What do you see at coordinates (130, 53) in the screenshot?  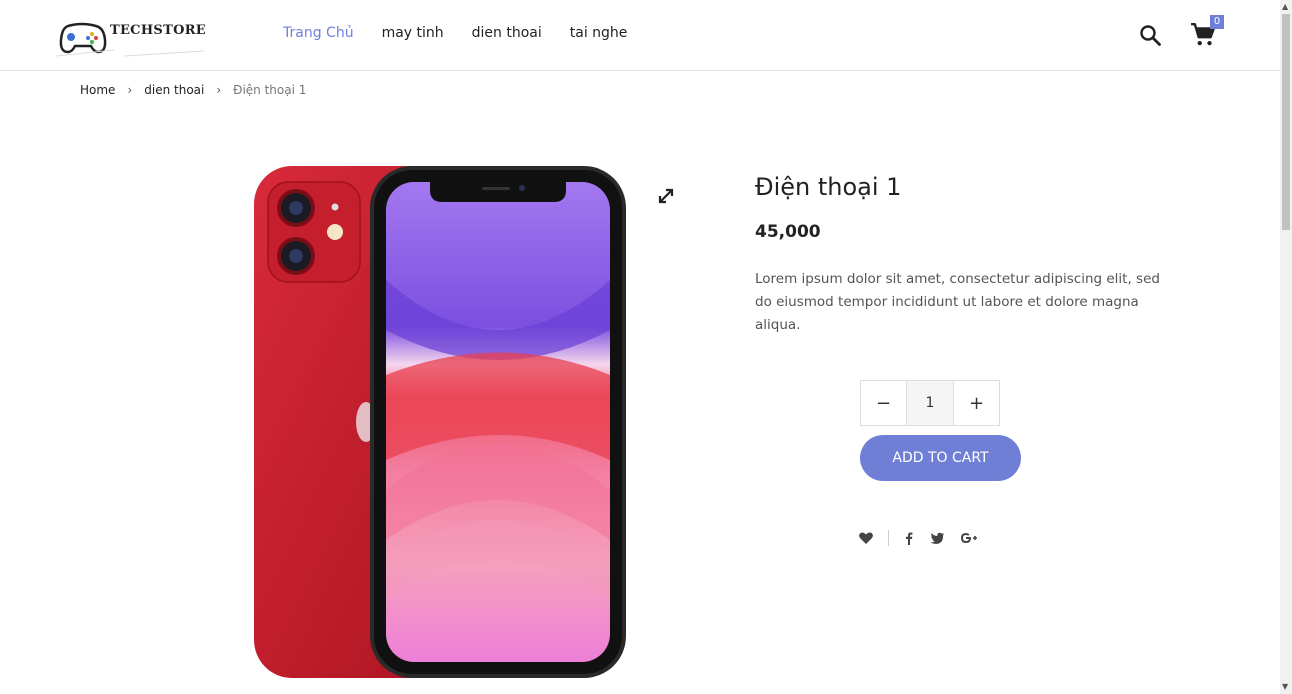 I see `logo-swoosh` at bounding box center [130, 53].